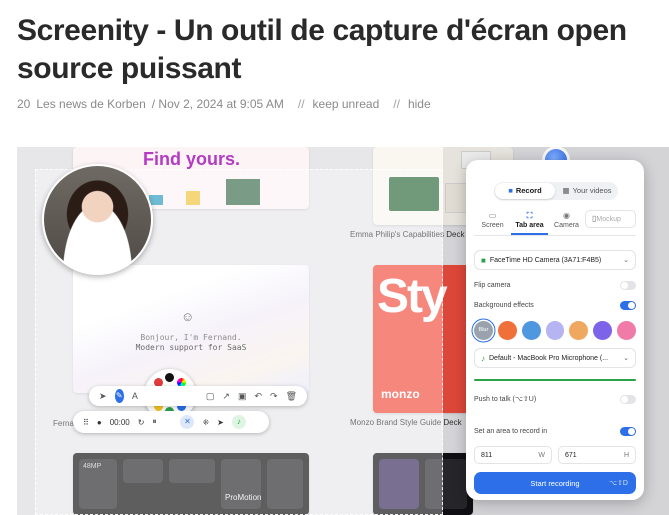 The width and height of the screenshot is (669, 515). What do you see at coordinates (103, 396) in the screenshot?
I see `cursor-icon: ➤` at bounding box center [103, 396].